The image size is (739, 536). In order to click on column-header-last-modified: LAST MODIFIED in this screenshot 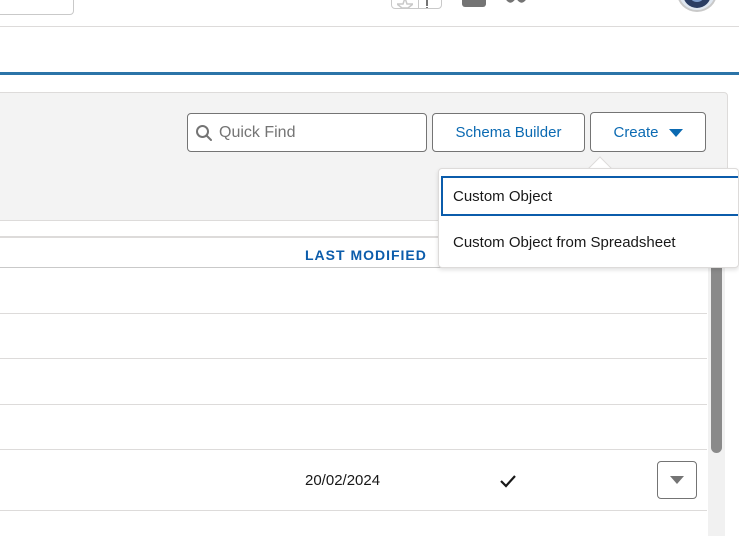, I will do `click(366, 255)`.